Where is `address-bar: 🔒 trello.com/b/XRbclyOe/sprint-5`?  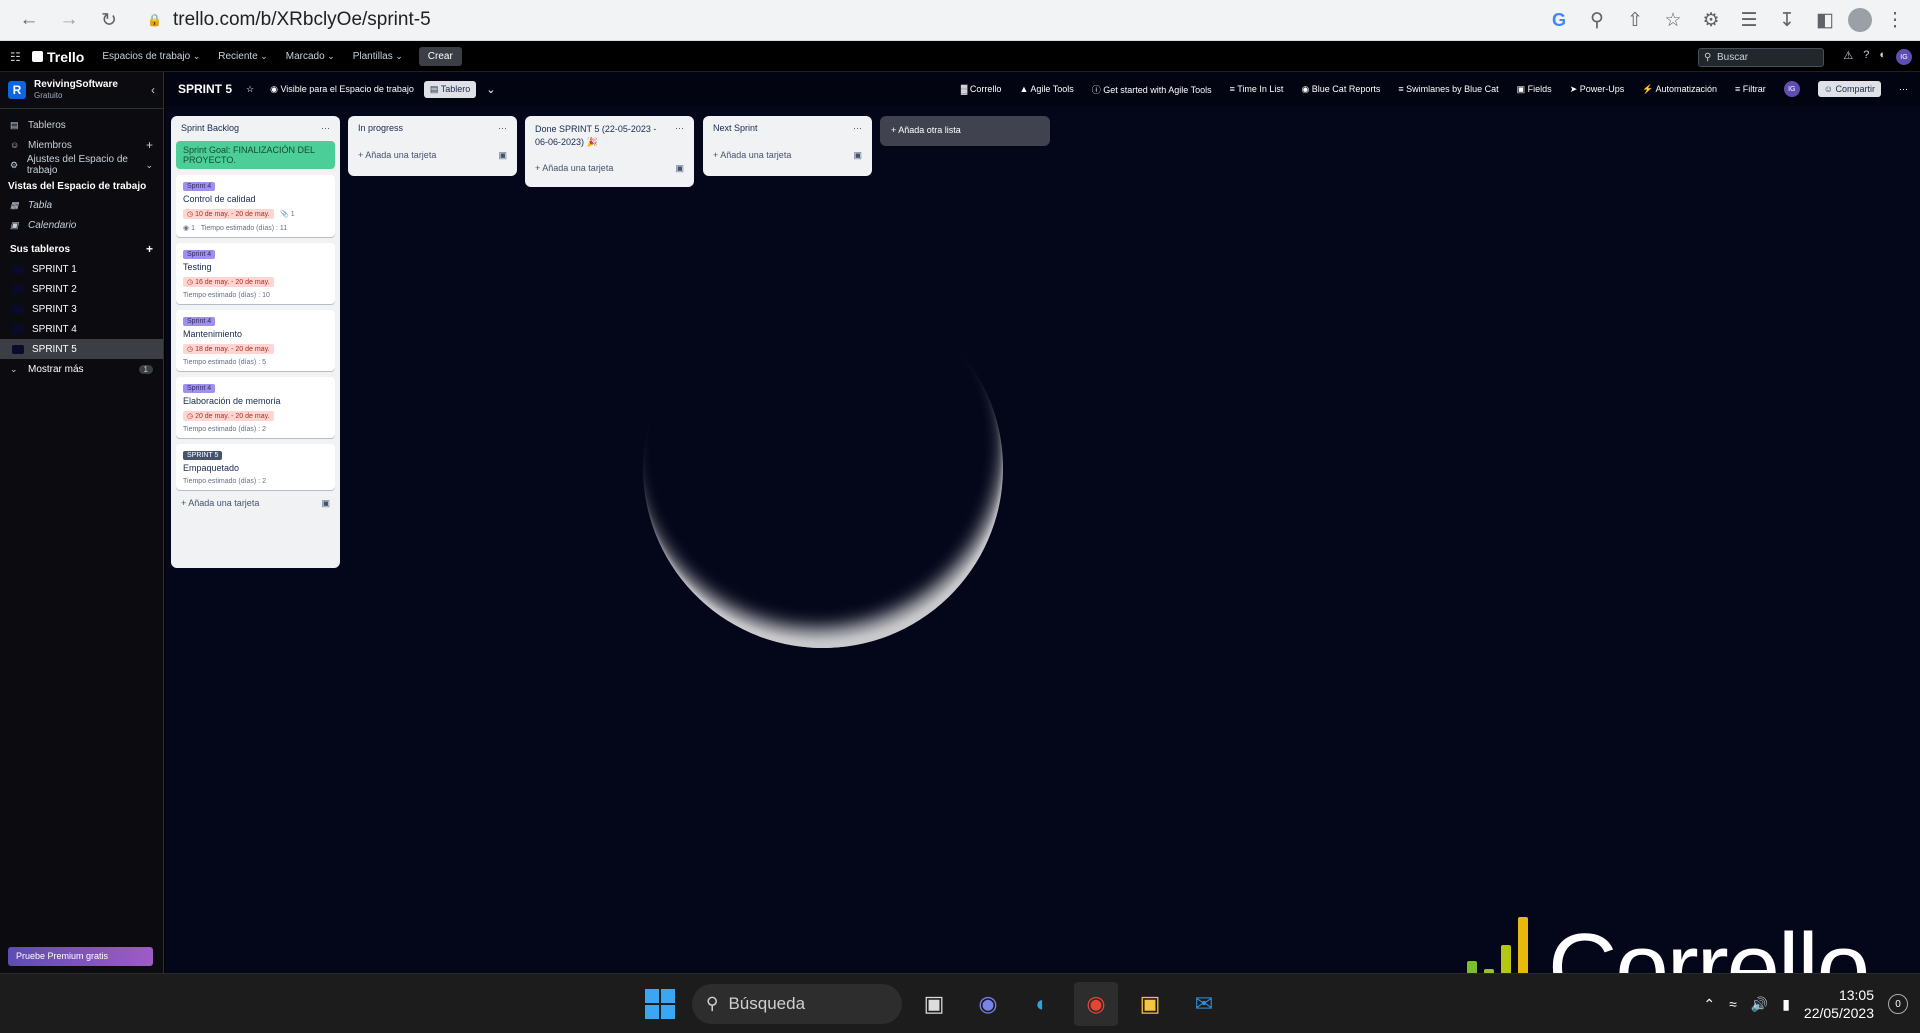 address-bar: 🔒 trello.com/b/XRbclyOe/sprint-5 is located at coordinates (857, 20).